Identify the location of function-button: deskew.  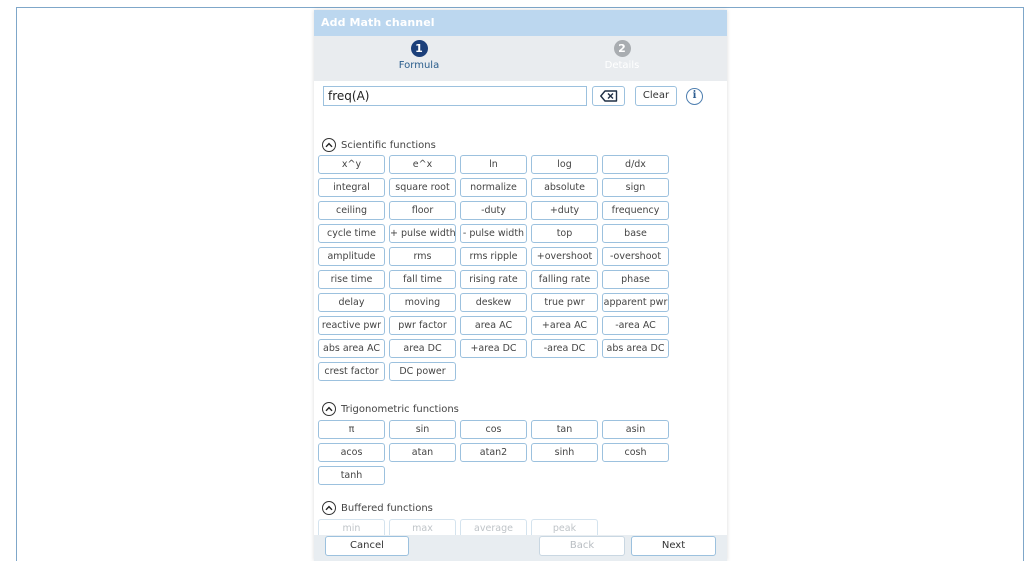
(493, 302).